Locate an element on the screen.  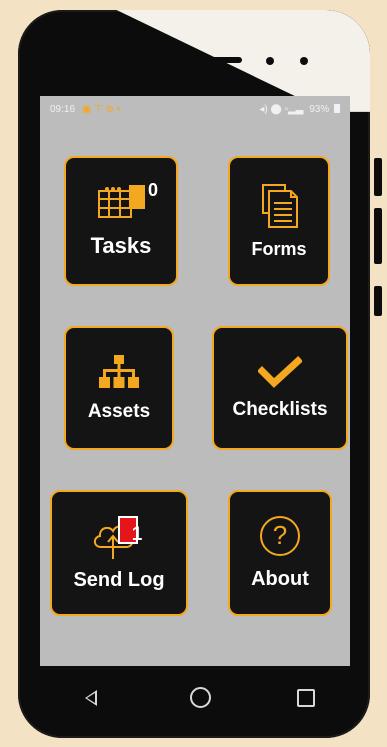
assets-hierarchy-icon is located at coordinates (119, 371).